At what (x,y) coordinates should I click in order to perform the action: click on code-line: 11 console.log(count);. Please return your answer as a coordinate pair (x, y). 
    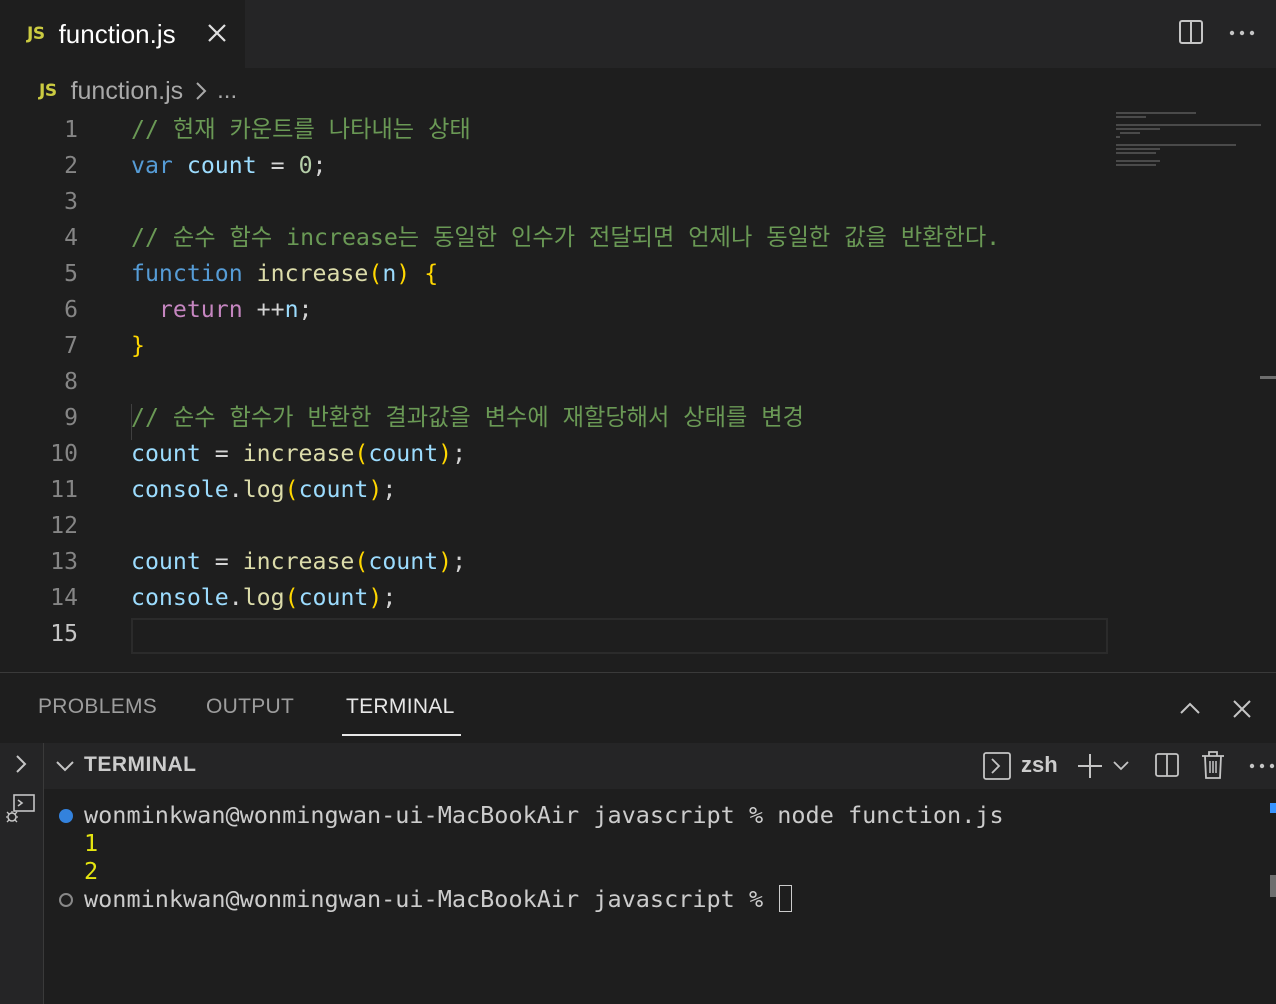
    Looking at the image, I should click on (555, 490).